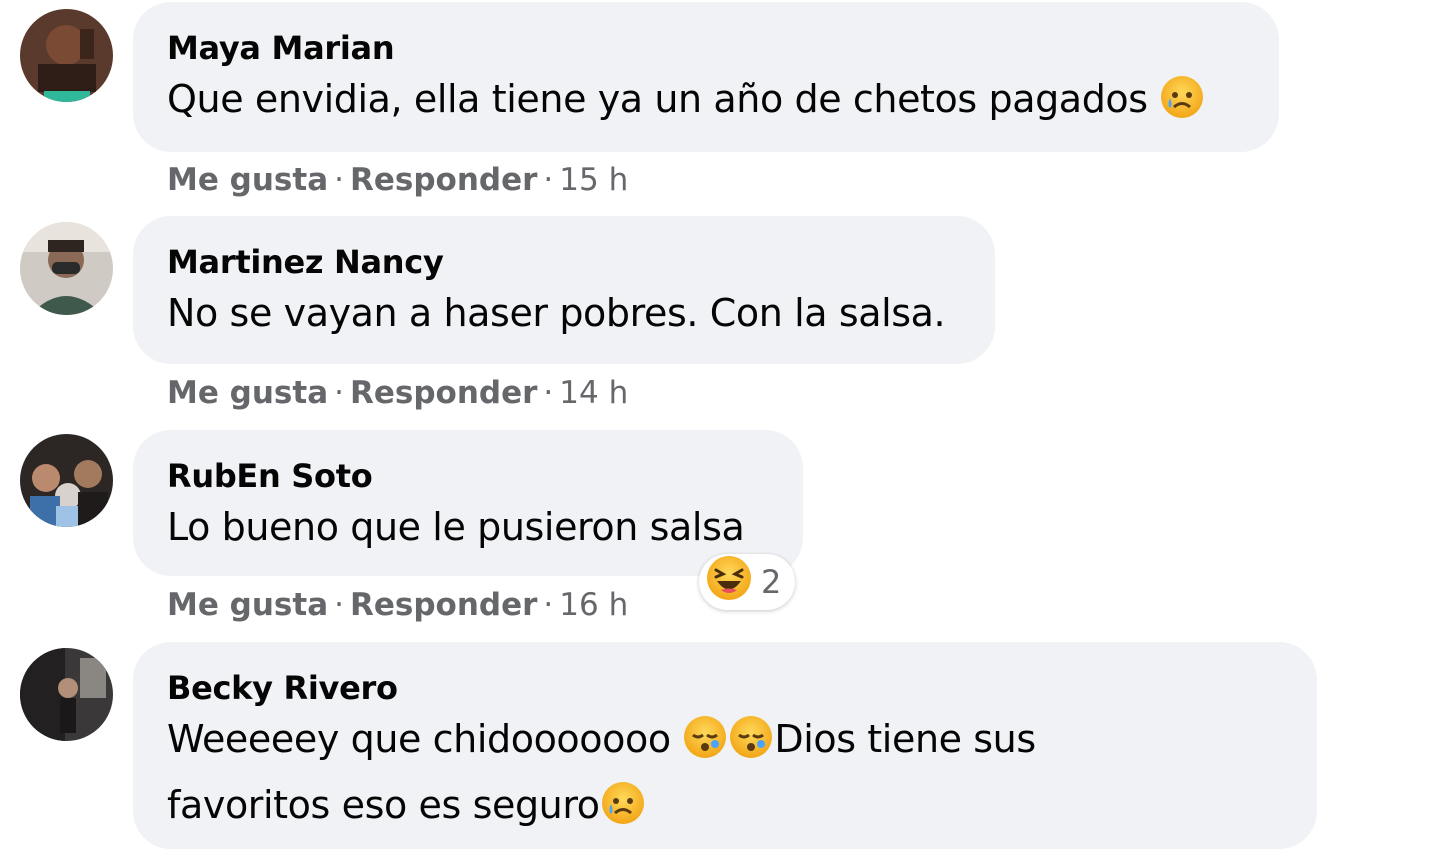 Image resolution: width=1438 pixels, height=849 pixels. I want to click on comment-text-content: Dios tiene sus, so click(905, 739).